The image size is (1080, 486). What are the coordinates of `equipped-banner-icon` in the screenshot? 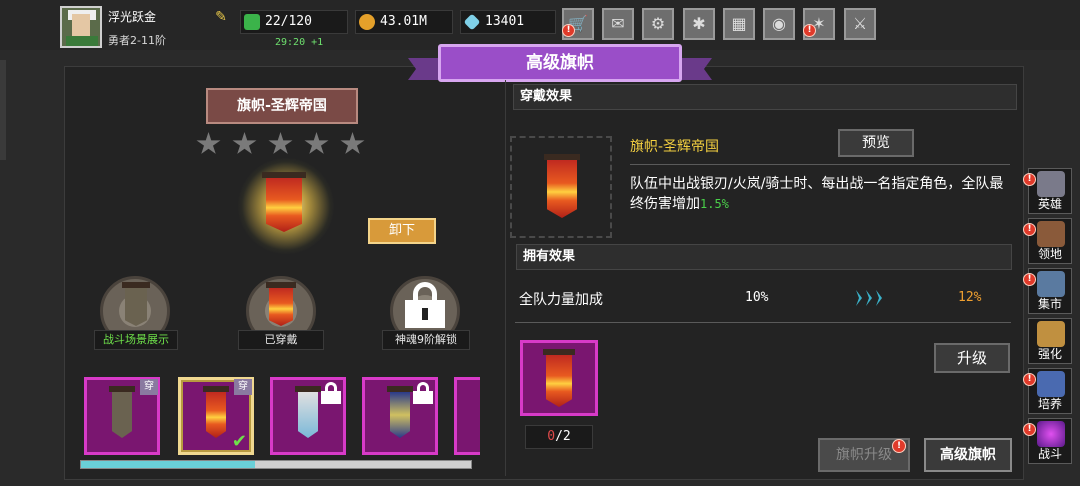 It's located at (281, 304).